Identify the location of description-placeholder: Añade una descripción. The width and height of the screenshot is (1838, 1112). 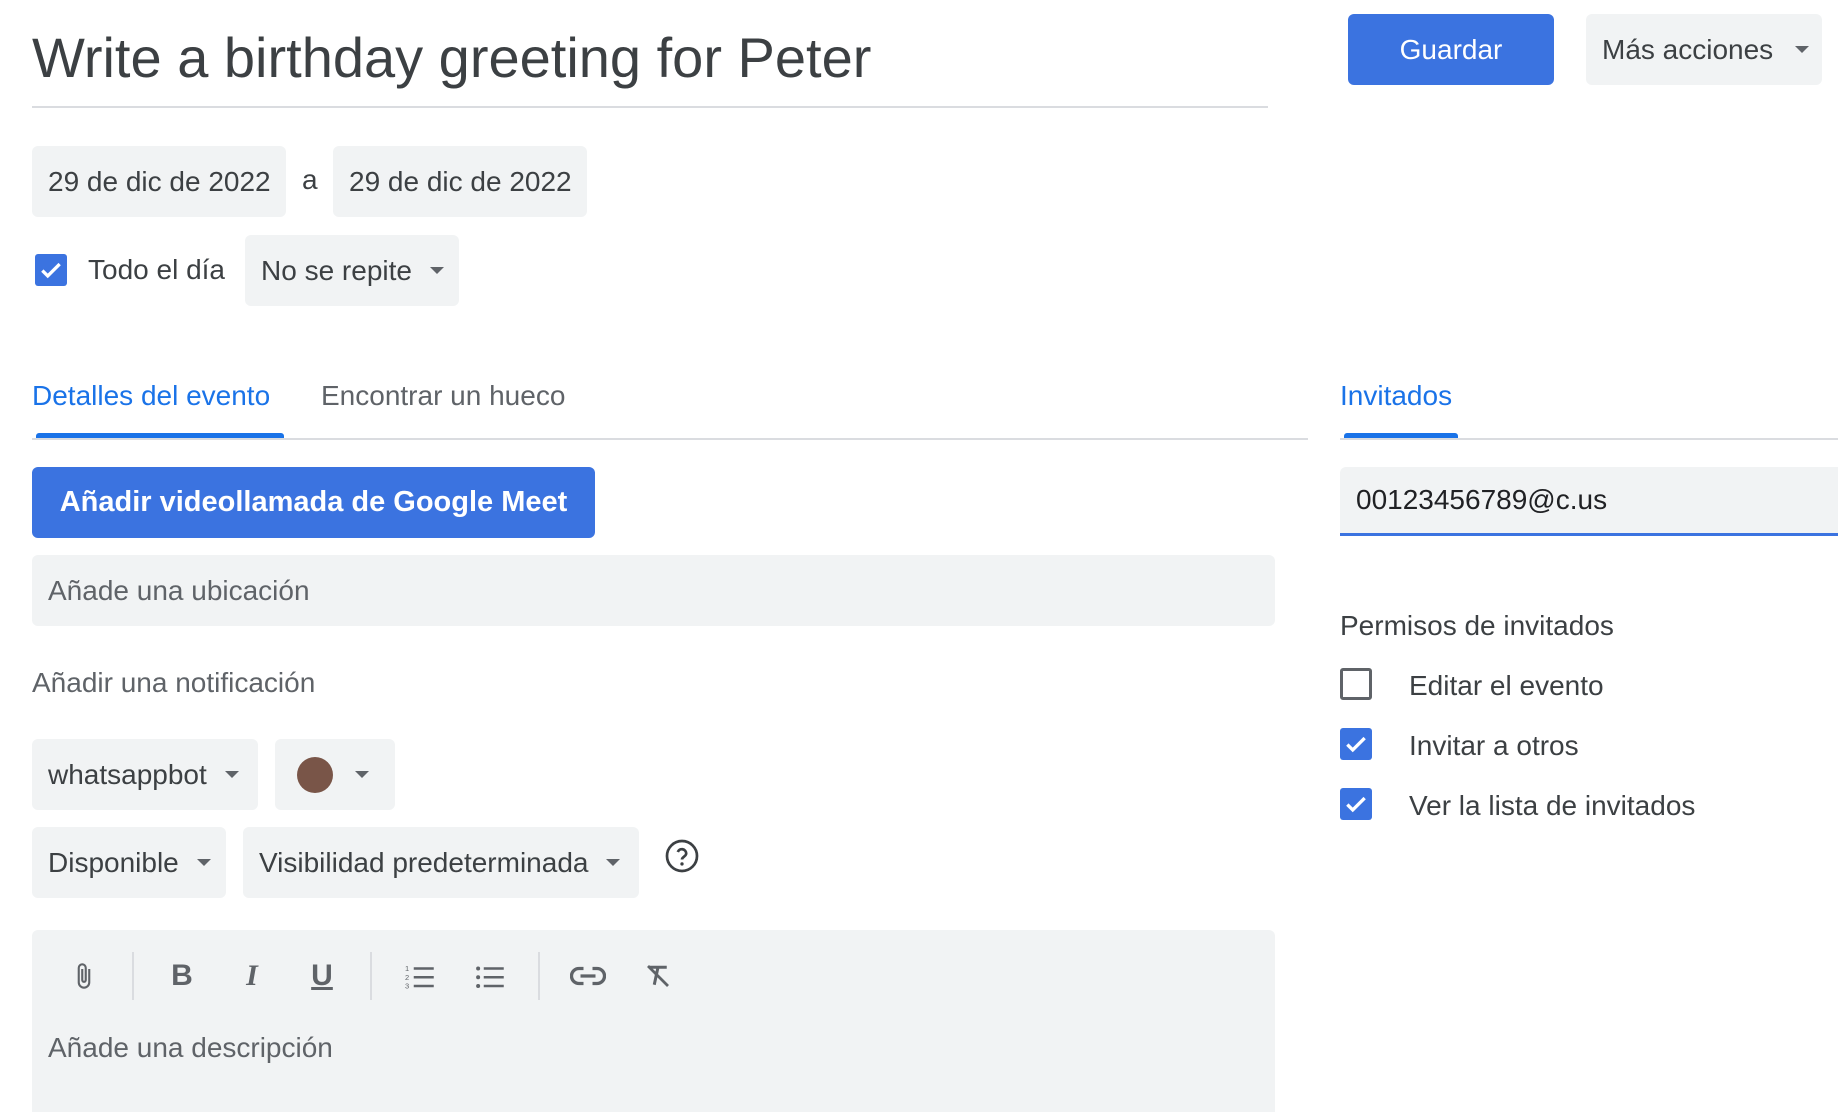
(190, 1048).